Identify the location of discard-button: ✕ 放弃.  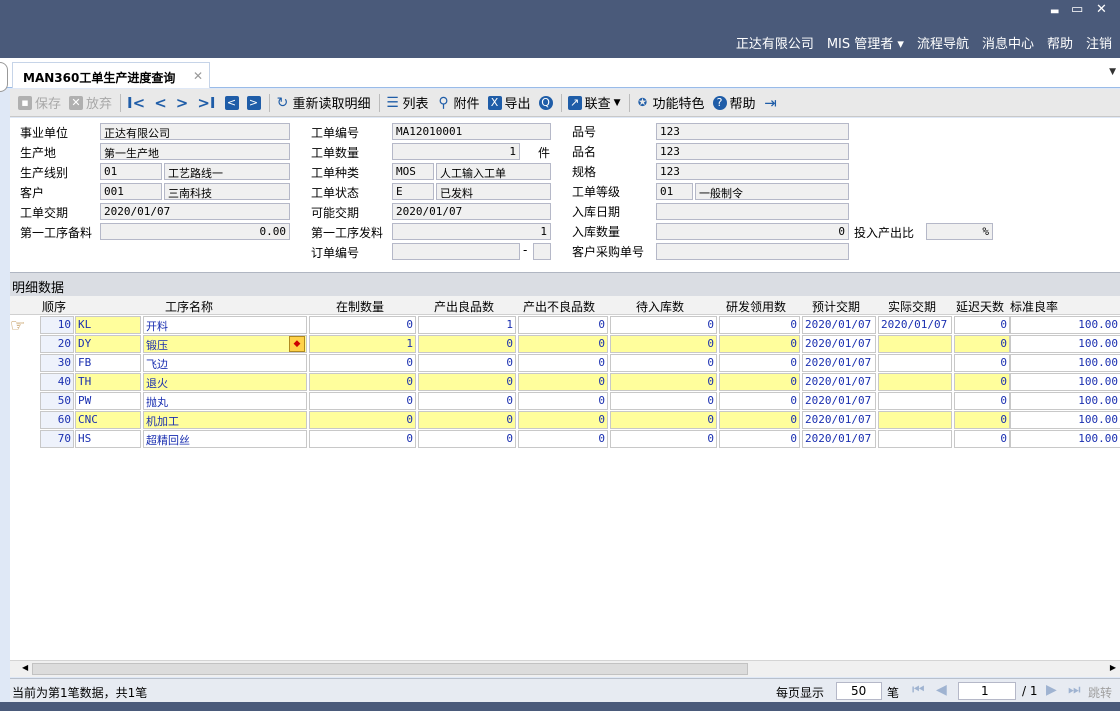
(90, 102).